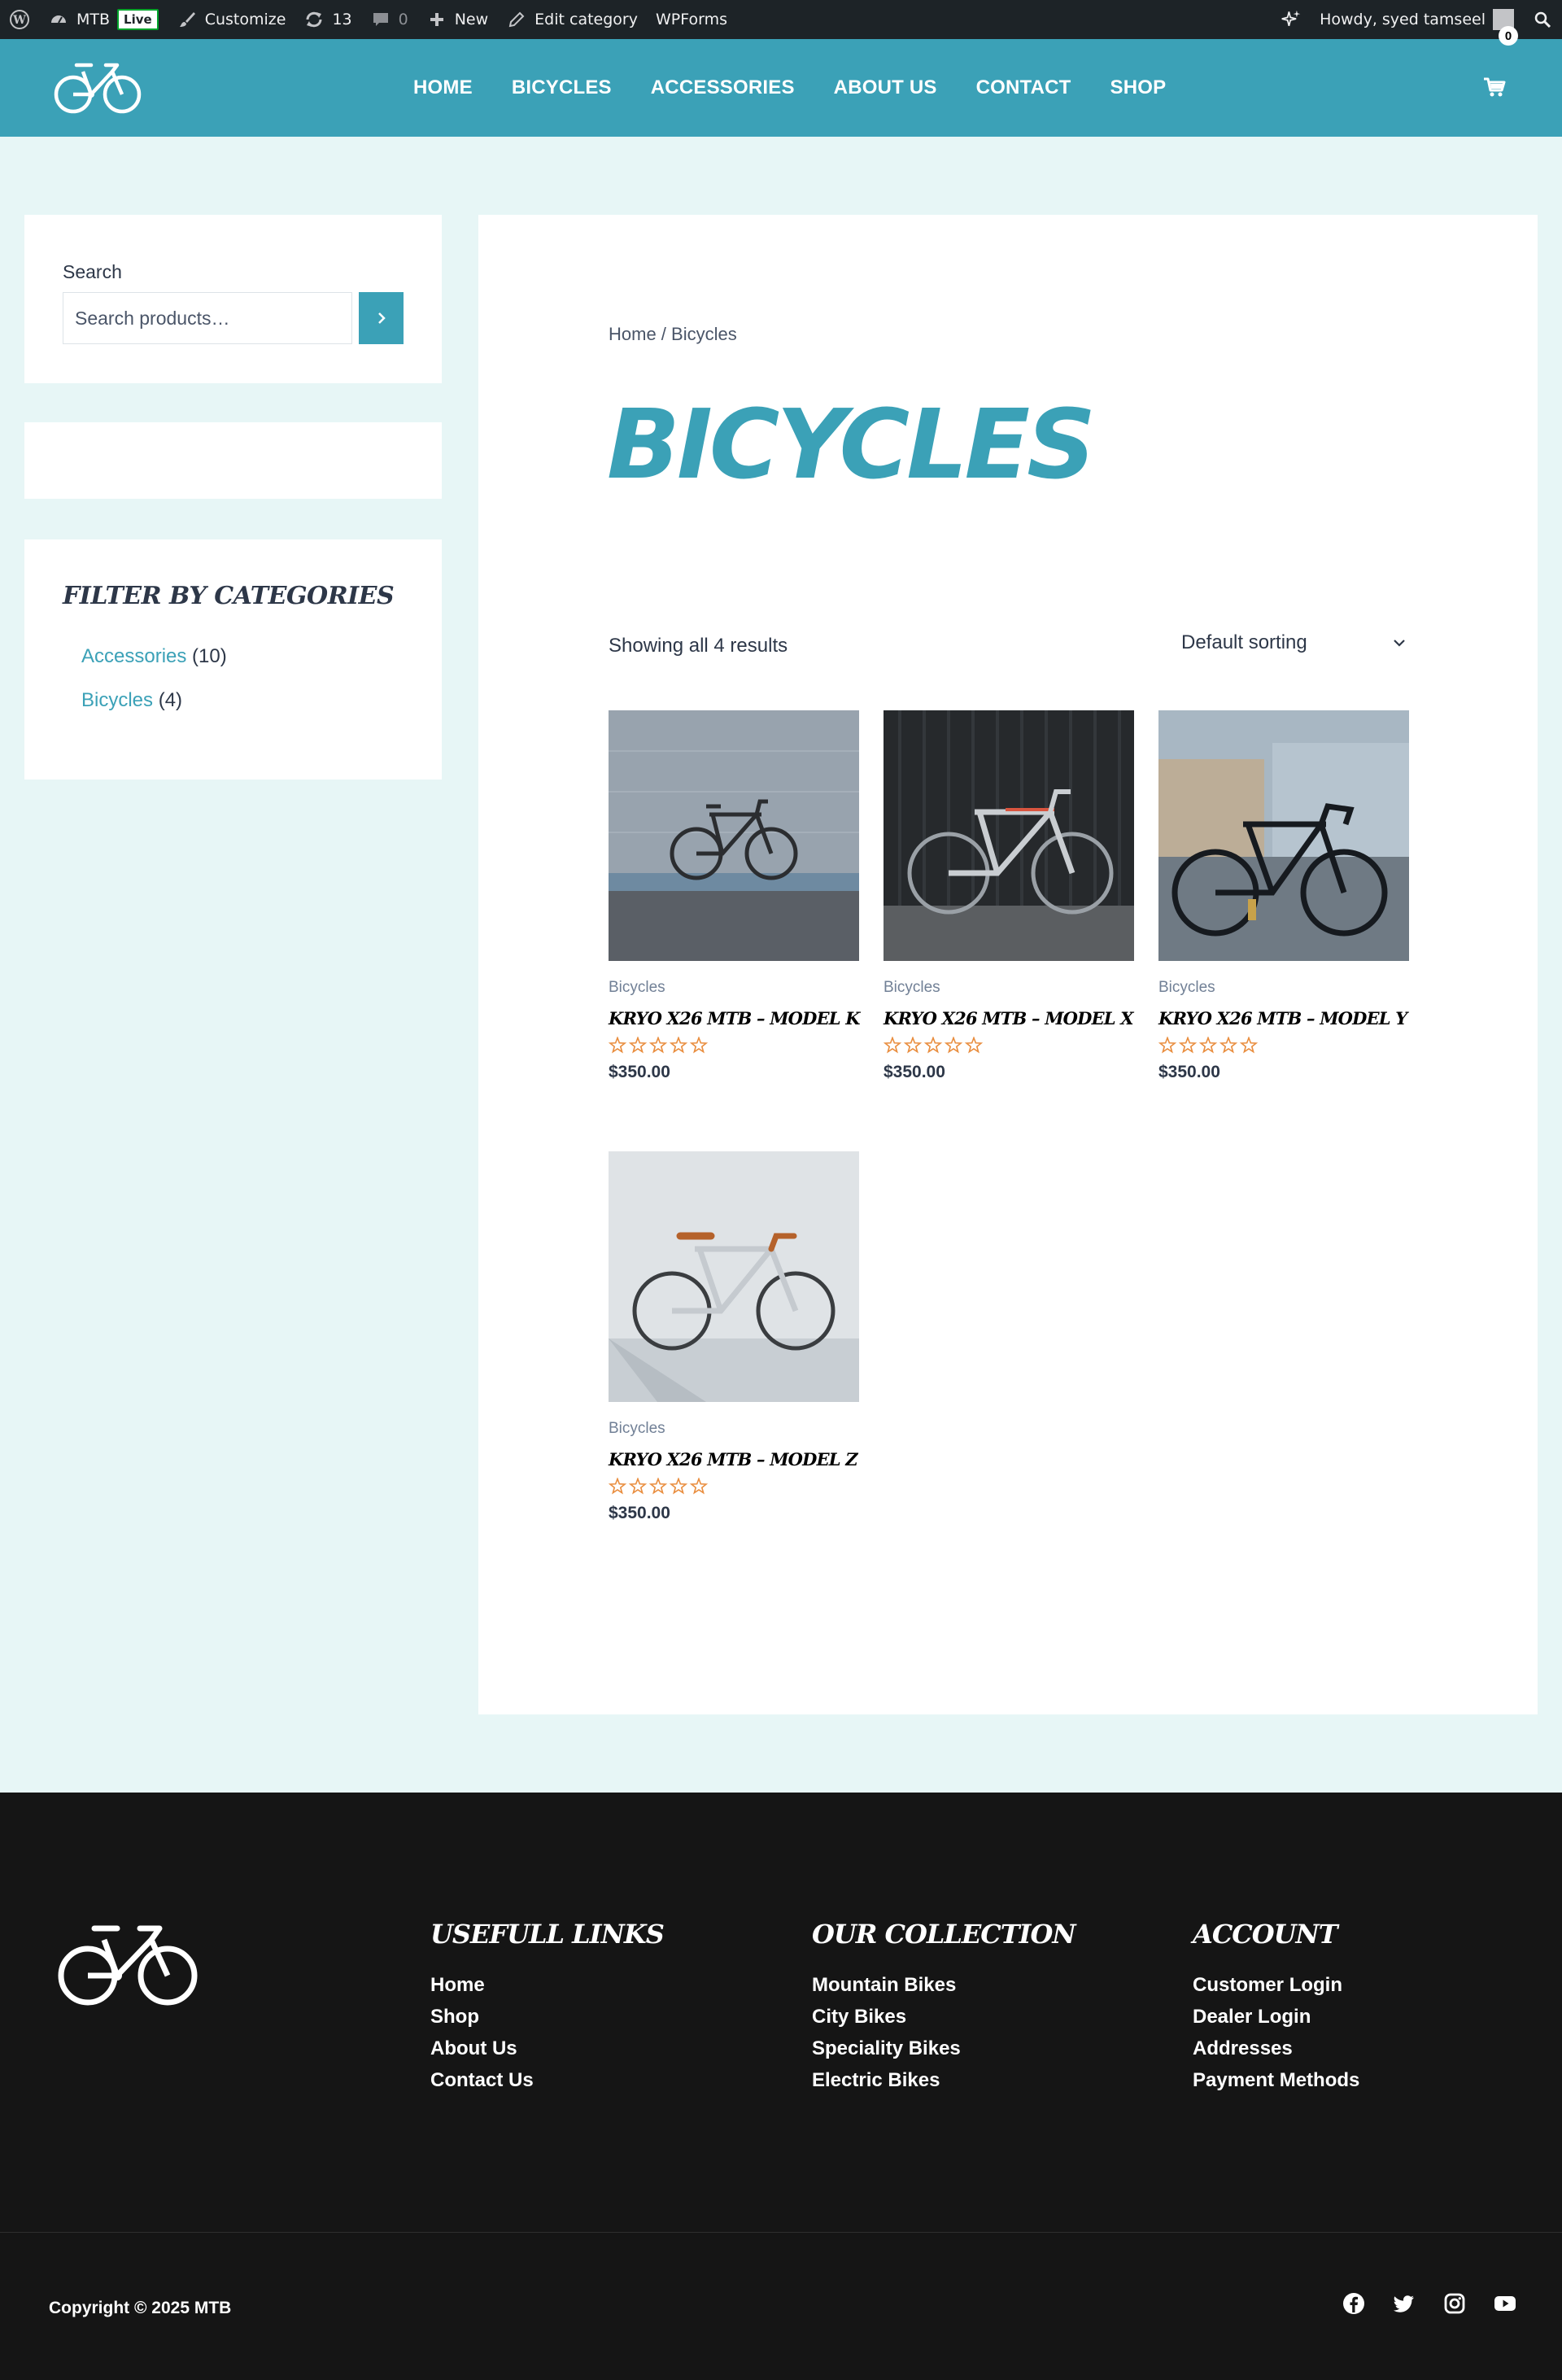  What do you see at coordinates (314, 19) in the screenshot?
I see `refresh-icon` at bounding box center [314, 19].